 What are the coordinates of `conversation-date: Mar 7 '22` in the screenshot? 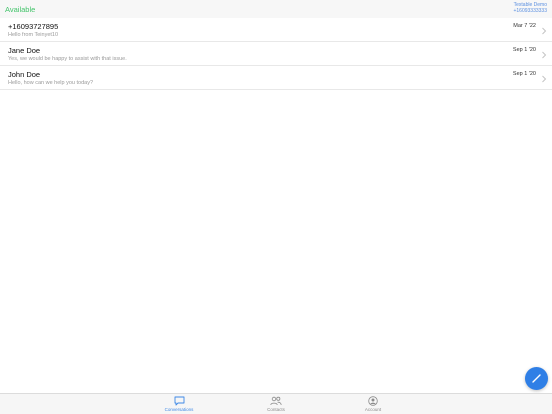 It's located at (524, 26).